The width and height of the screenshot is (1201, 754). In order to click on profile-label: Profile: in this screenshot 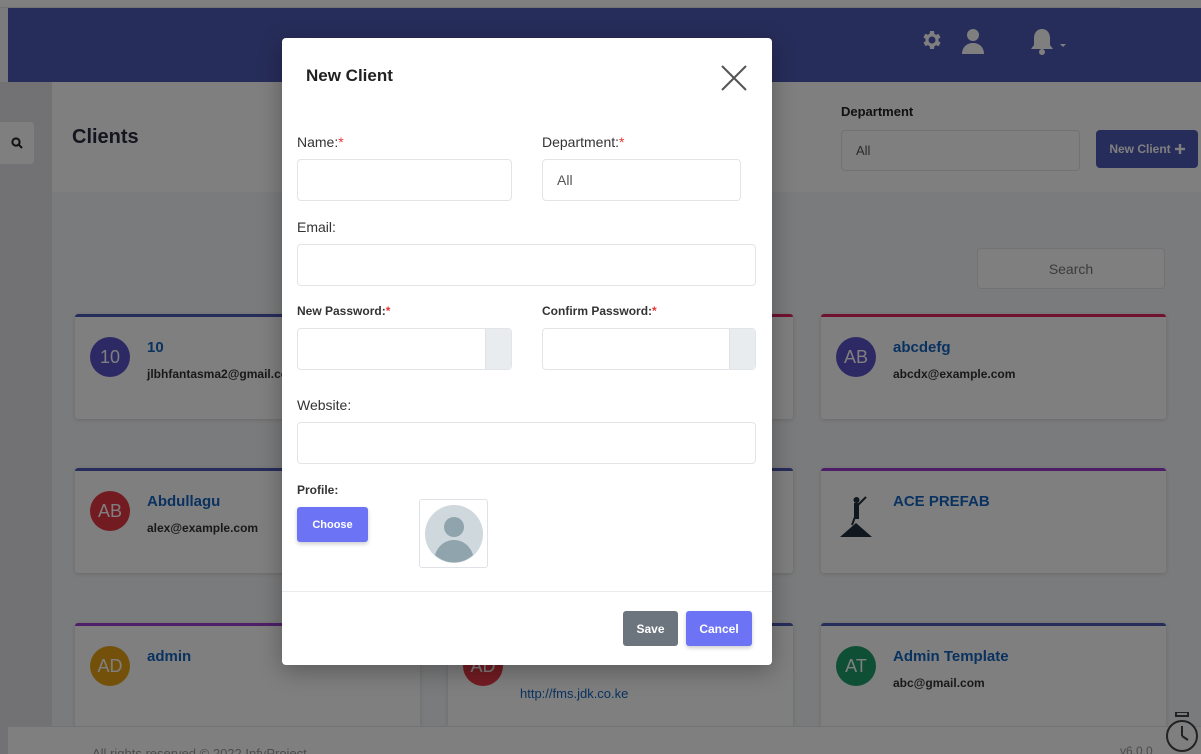, I will do `click(318, 490)`.